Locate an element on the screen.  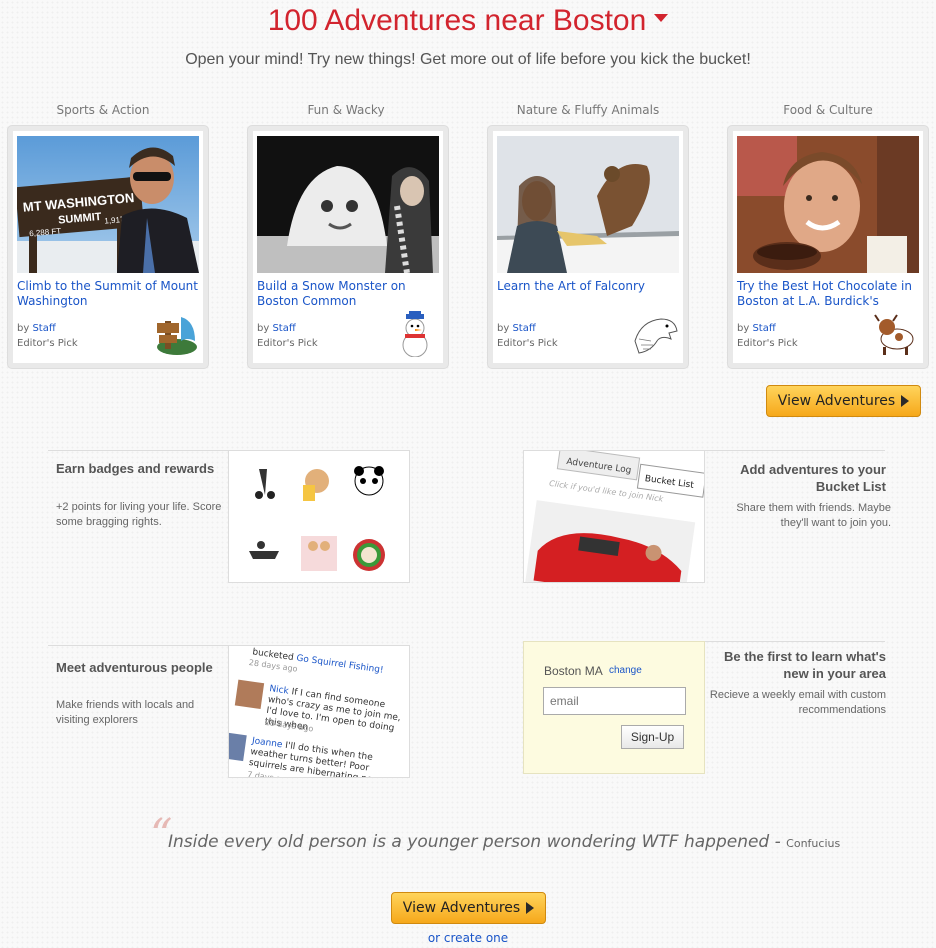
cow-icon is located at coordinates (895, 334).